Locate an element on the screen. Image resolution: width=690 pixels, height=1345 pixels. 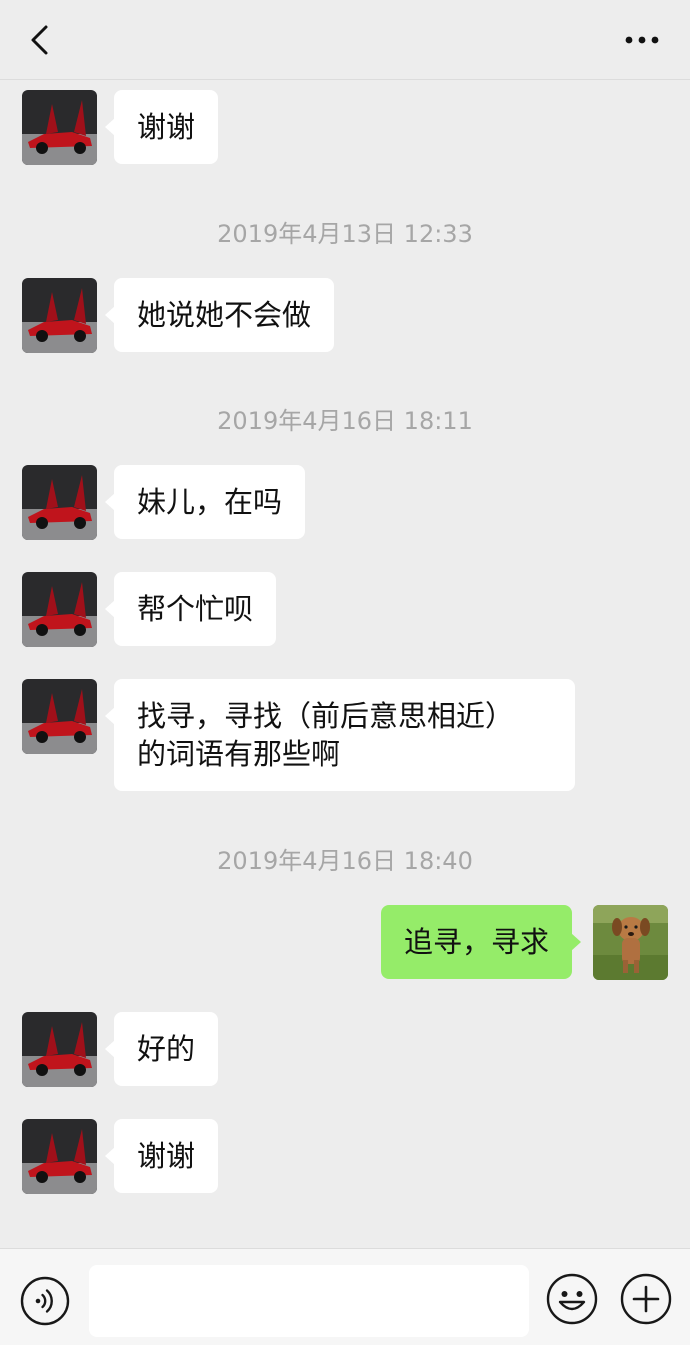
message-text: 妹儿，在吗 is located at coordinates (210, 502).